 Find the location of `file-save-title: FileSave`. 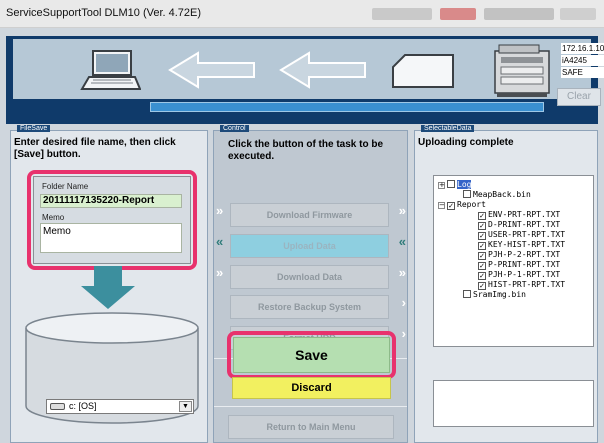

file-save-title: FileSave is located at coordinates (34, 128).